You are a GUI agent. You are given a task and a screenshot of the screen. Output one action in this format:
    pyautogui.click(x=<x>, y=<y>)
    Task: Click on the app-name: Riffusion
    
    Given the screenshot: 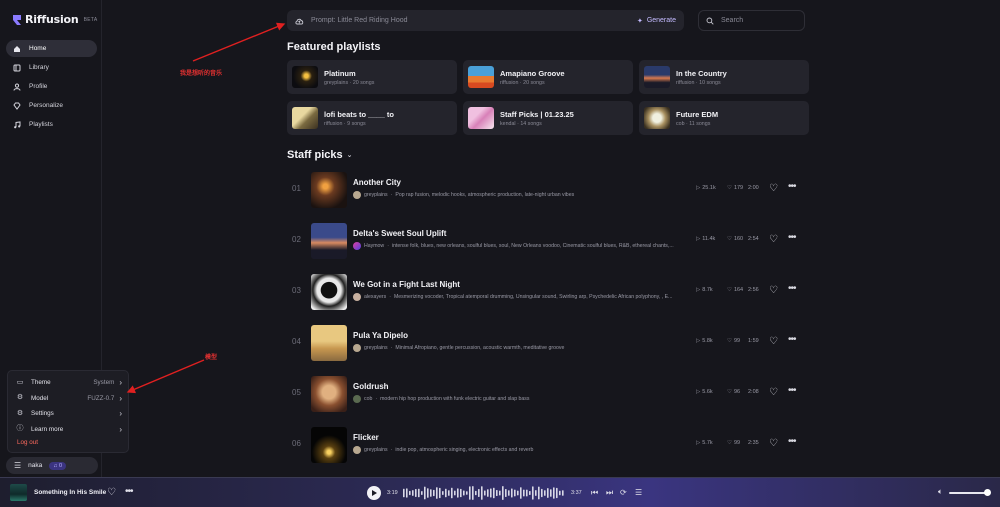 What is the action you would take?
    pyautogui.click(x=52, y=19)
    